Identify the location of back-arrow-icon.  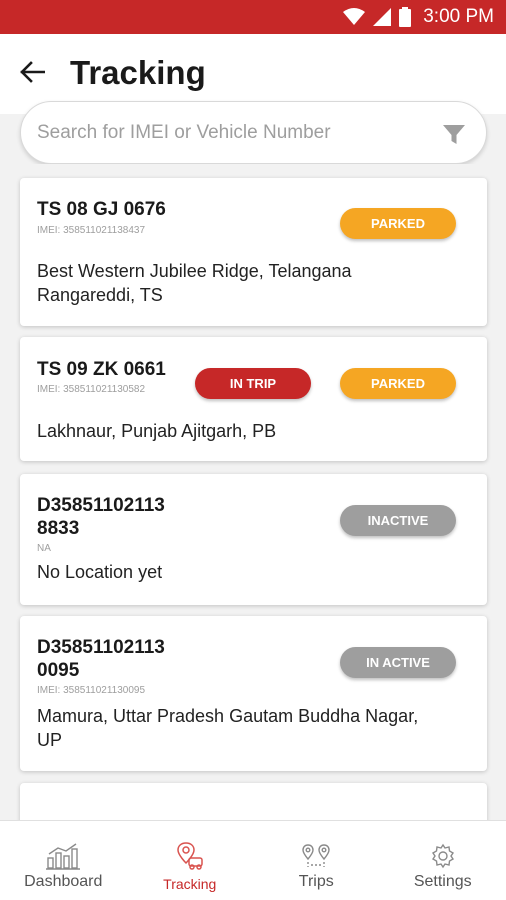
(32, 72).